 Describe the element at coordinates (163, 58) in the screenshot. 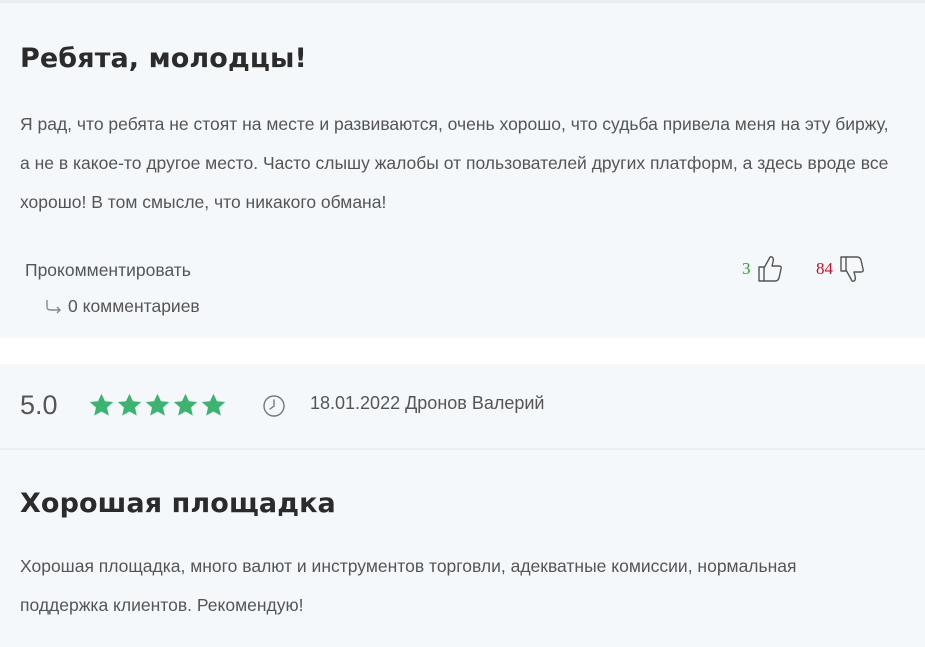

I see `review-title: Ребята, молодцы!` at that location.